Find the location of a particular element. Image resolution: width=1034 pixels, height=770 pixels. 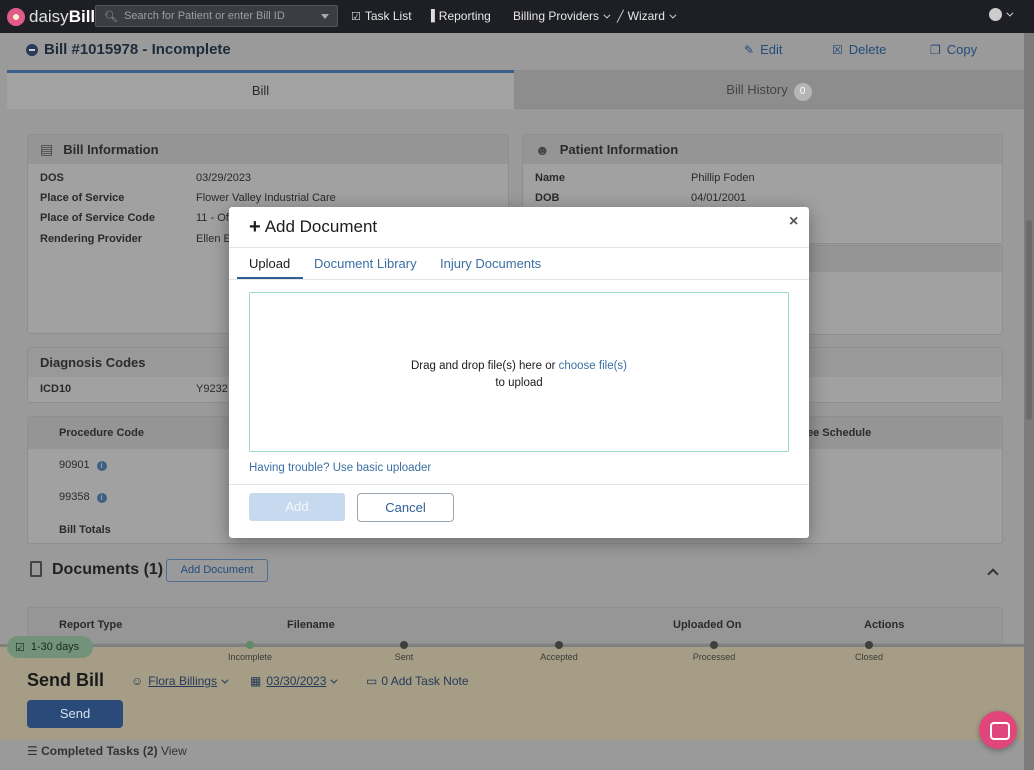

tab-bill-history: Bill History 0 is located at coordinates (769, 89).